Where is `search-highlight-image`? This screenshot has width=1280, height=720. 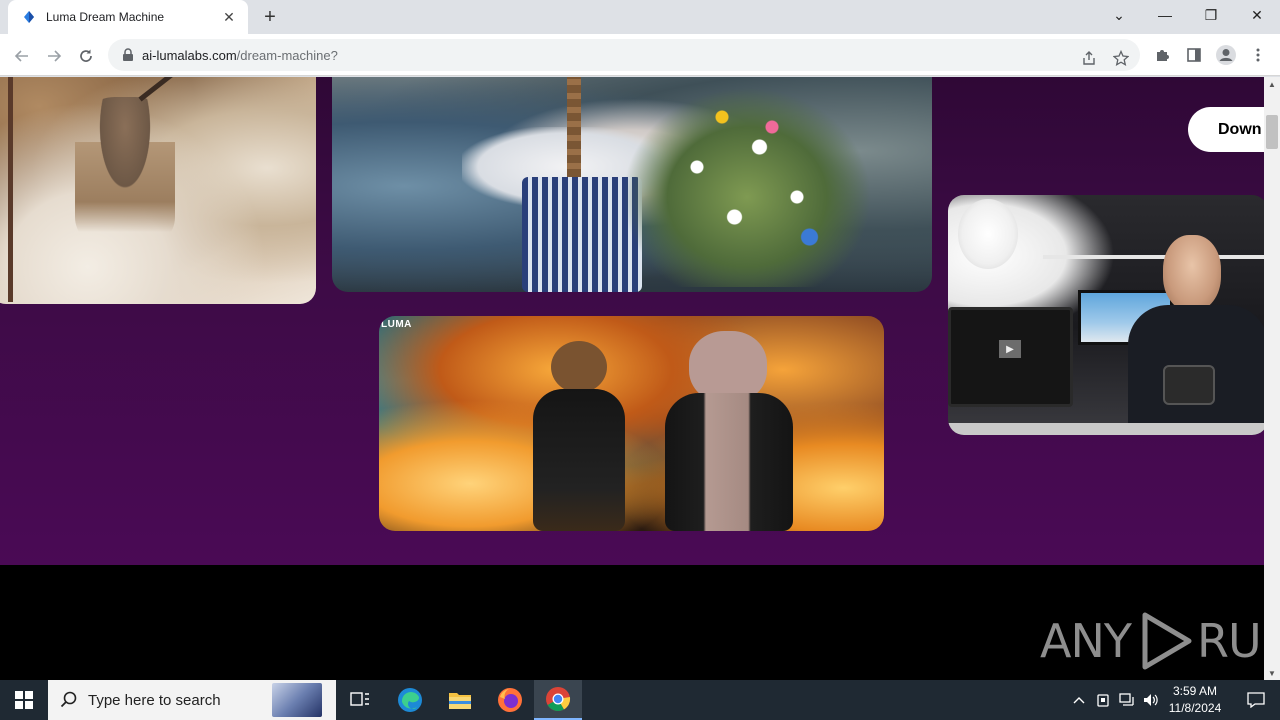 search-highlight-image is located at coordinates (297, 700).